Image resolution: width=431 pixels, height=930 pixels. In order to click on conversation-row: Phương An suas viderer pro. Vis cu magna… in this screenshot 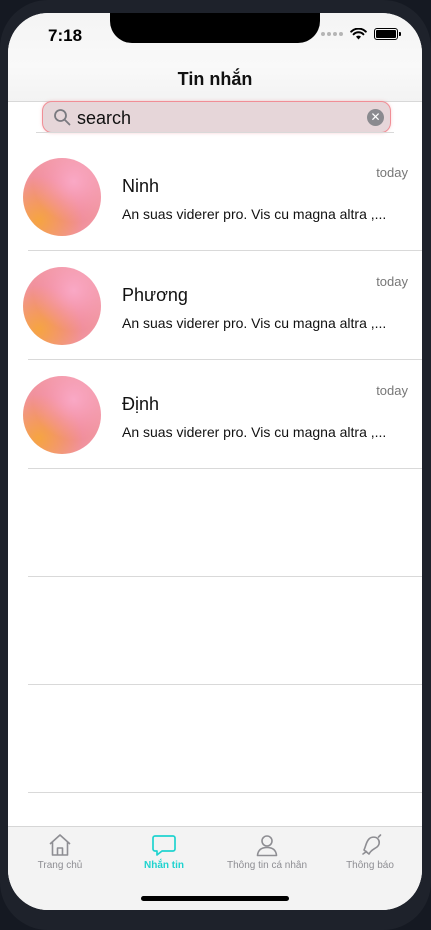, I will do `click(215, 305)`.